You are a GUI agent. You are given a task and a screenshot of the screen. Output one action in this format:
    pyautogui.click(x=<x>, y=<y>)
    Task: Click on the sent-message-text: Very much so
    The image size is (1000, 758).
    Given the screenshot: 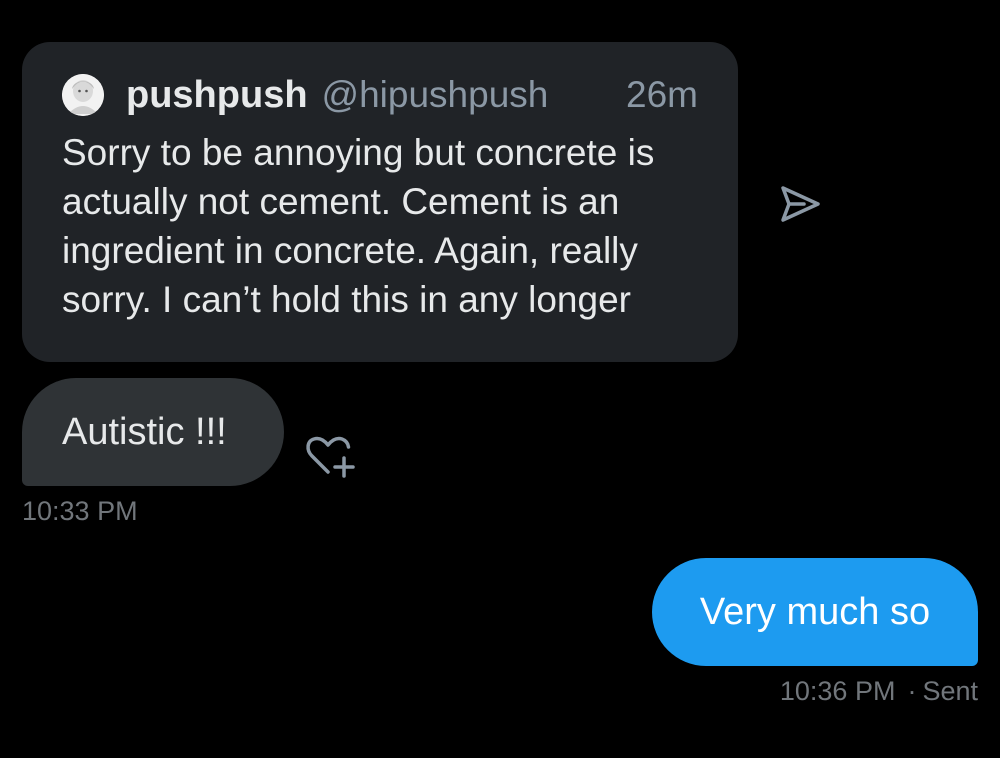 What is the action you would take?
    pyautogui.click(x=815, y=611)
    